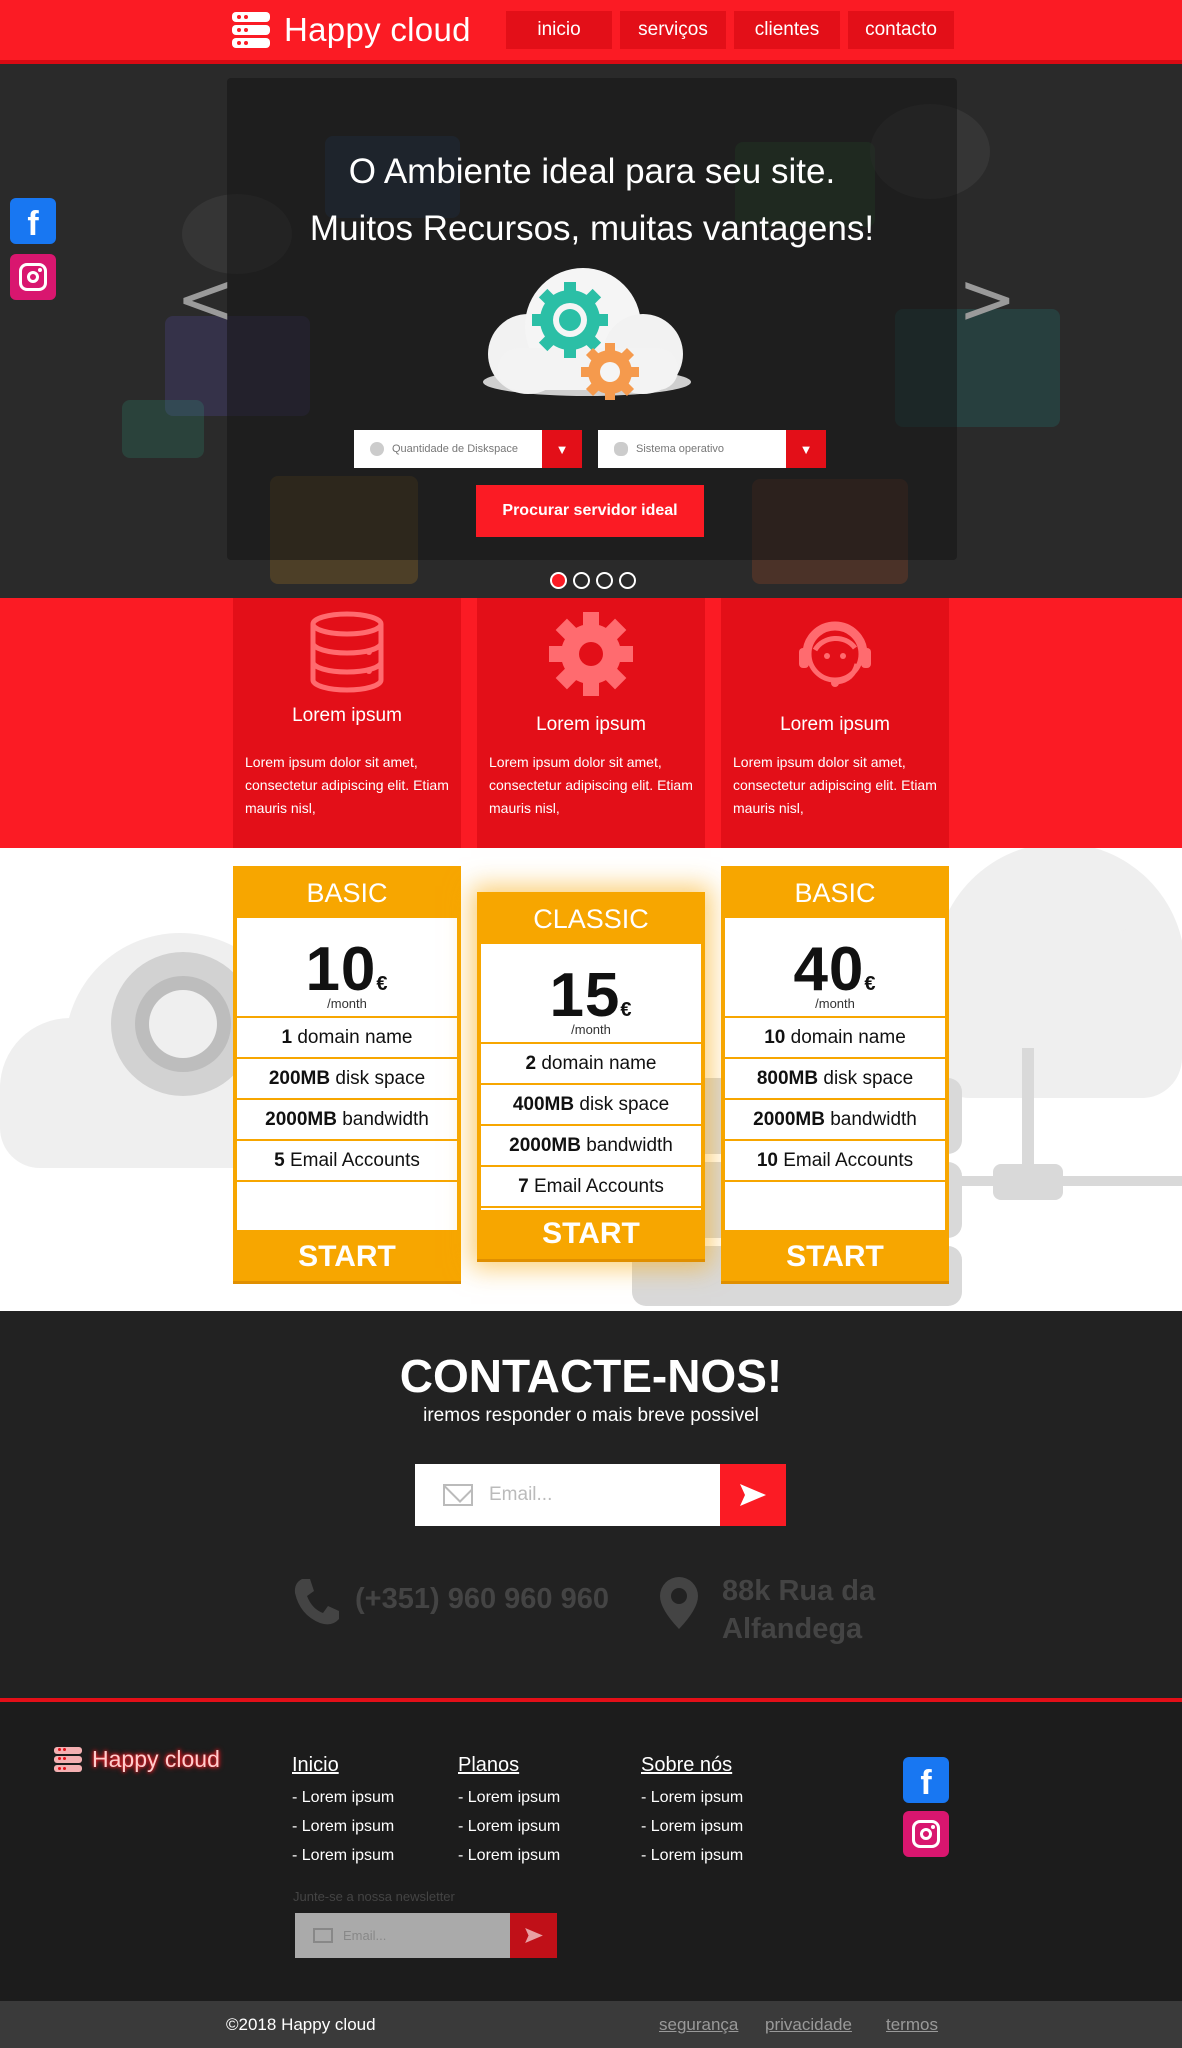 The width and height of the screenshot is (1182, 2048). I want to click on map-pin-icon, so click(679, 1603).